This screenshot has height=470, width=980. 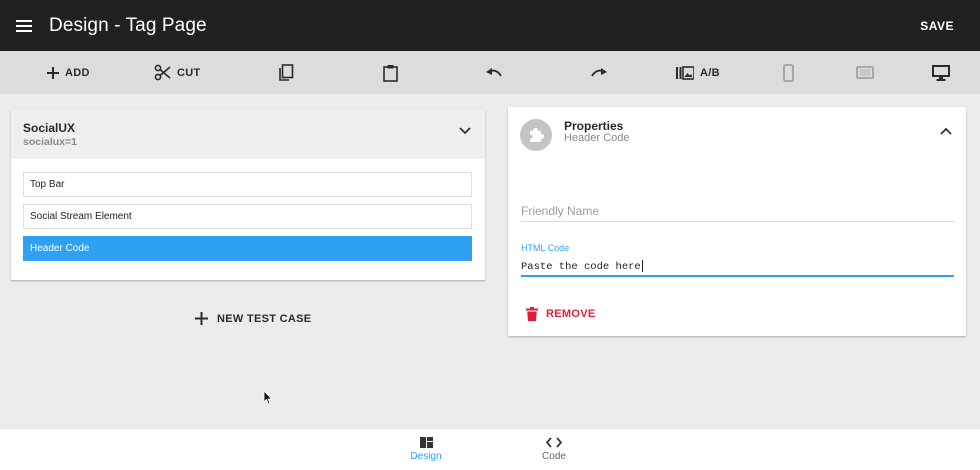 What do you see at coordinates (247, 248) in the screenshot?
I see `test-case-item-selected: Header Code` at bounding box center [247, 248].